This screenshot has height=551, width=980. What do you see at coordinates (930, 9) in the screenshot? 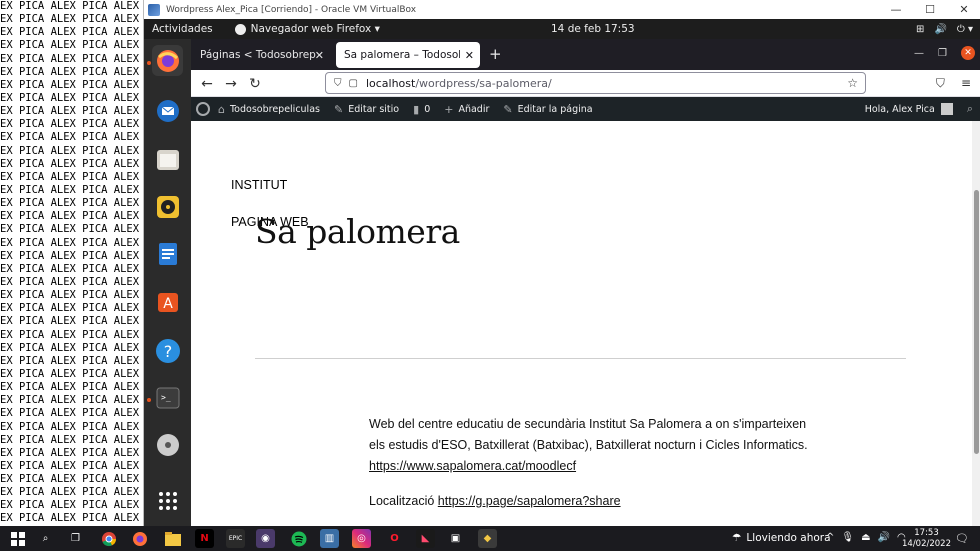
I see `maximize-icon: ☐` at bounding box center [930, 9].